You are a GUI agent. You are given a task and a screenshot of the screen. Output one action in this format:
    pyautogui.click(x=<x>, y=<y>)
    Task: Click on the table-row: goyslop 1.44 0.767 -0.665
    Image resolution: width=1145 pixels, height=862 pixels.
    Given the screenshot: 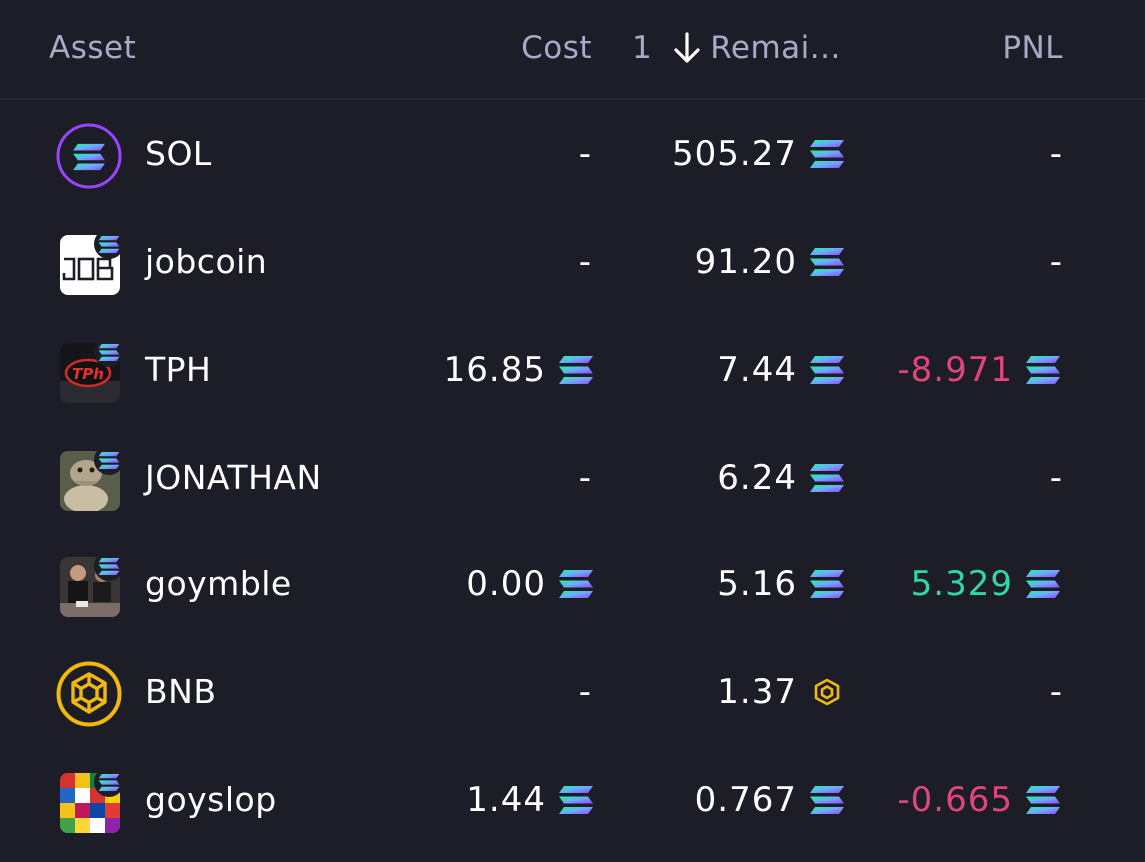 What is the action you would take?
    pyautogui.click(x=572, y=800)
    